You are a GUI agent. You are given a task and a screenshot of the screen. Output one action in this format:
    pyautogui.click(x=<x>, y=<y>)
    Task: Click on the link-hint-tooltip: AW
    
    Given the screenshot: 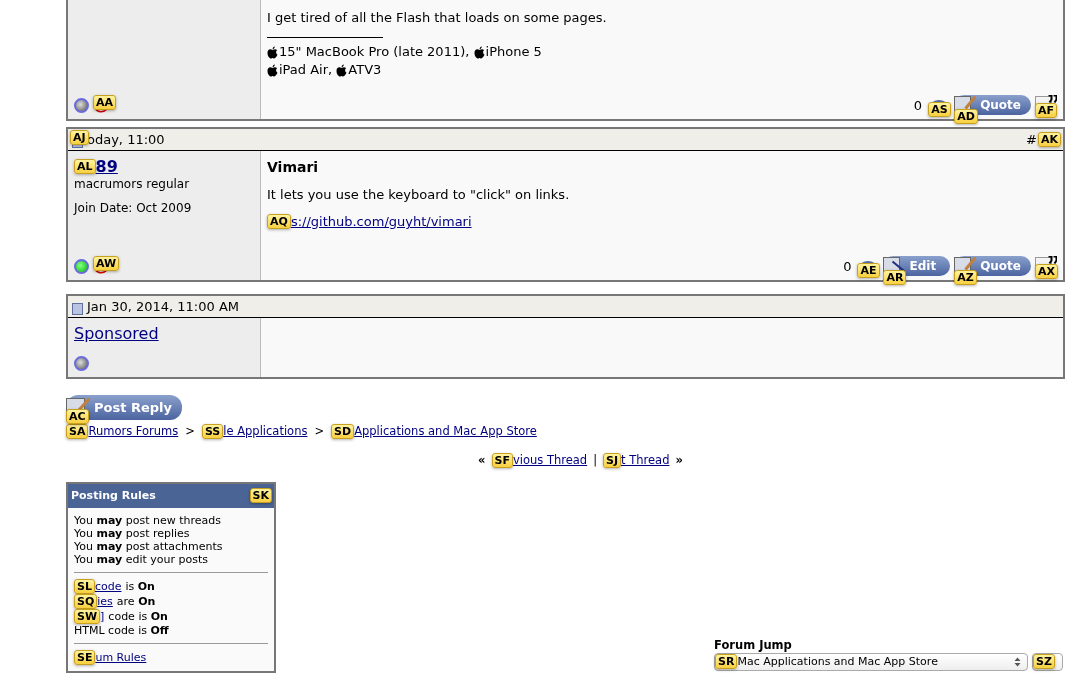 What is the action you would take?
    pyautogui.click(x=106, y=263)
    